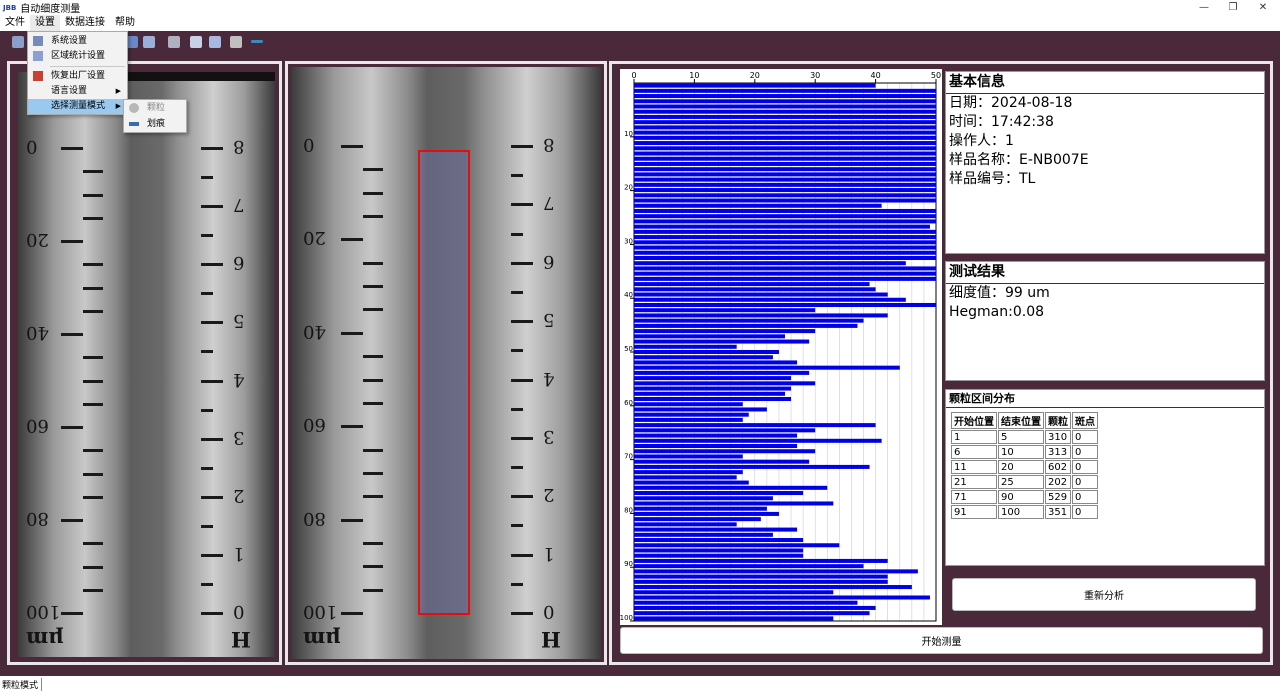  What do you see at coordinates (32, 146) in the screenshot?
I see `scale-label-um: 0` at bounding box center [32, 146].